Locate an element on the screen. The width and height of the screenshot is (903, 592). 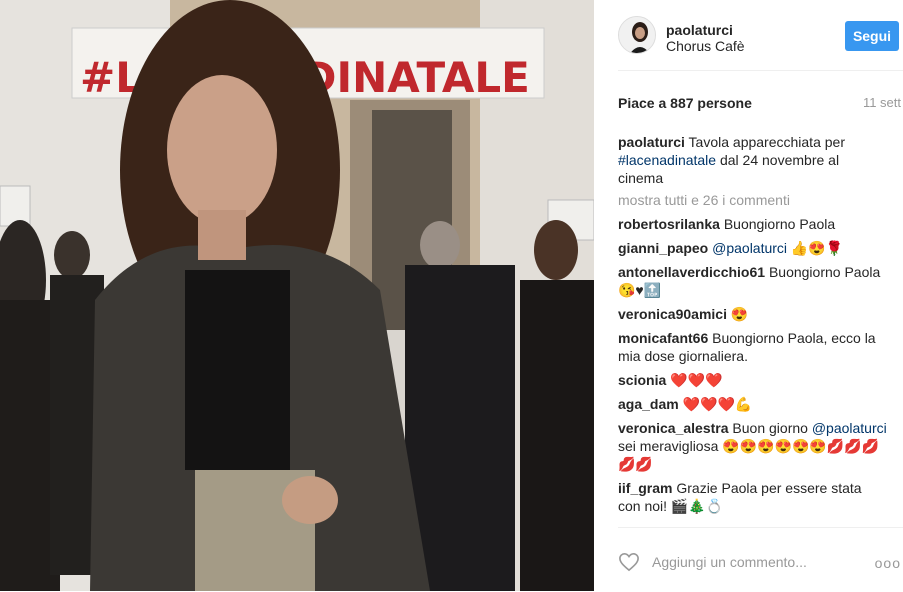
heart-outline-icon is located at coordinates (629, 562).